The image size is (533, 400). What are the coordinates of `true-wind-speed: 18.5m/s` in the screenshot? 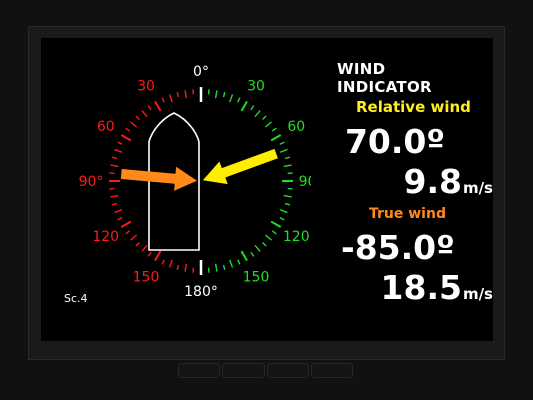 It's located at (417, 287).